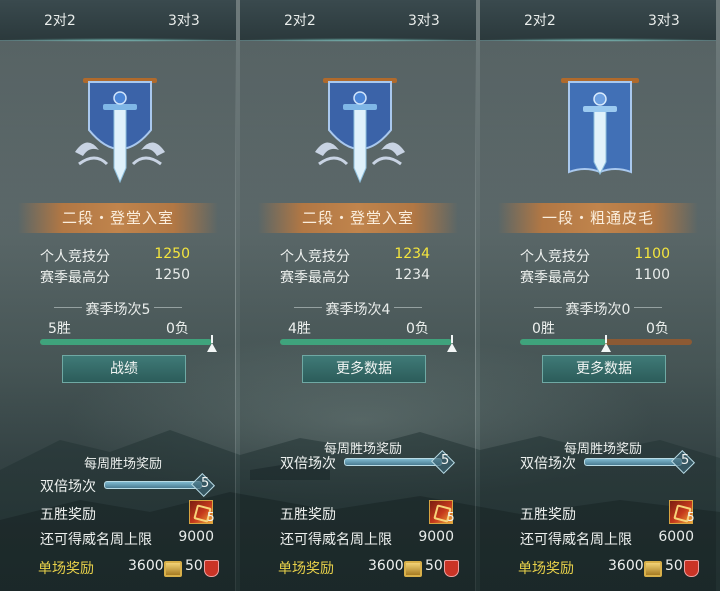  Describe the element at coordinates (124, 369) in the screenshot. I see `record-button: 战绩` at that location.